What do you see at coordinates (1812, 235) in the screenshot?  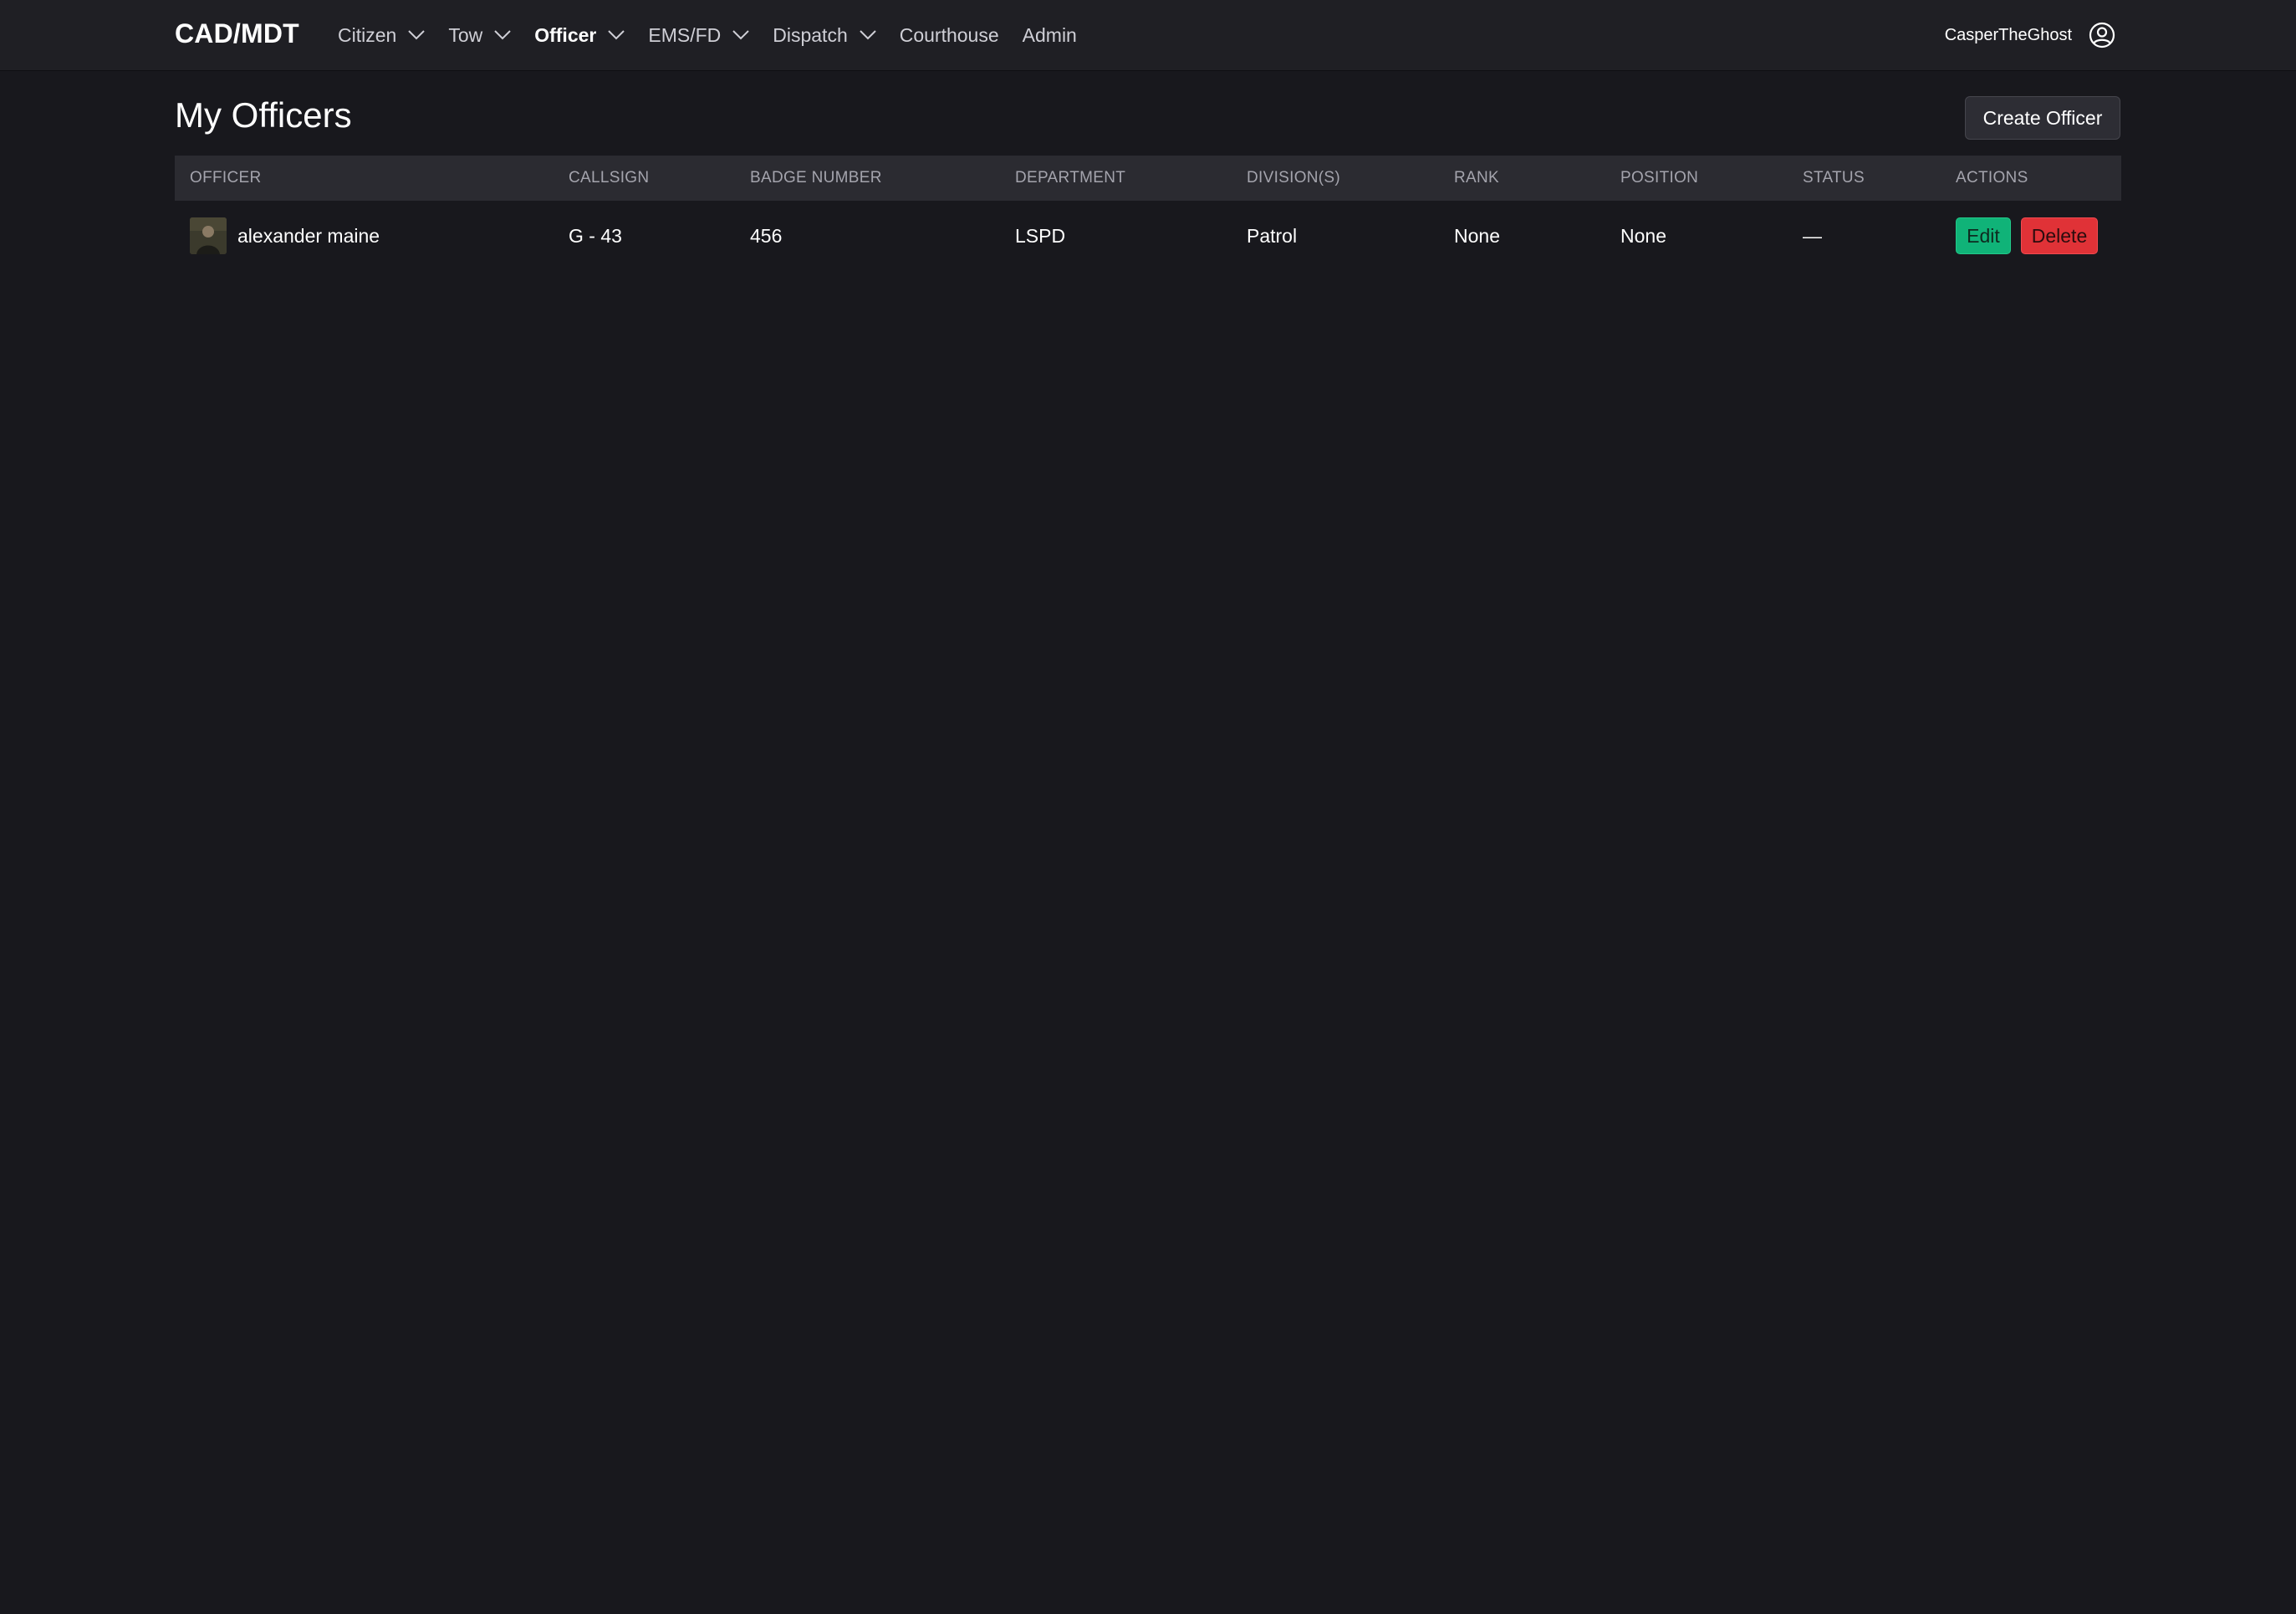 I see `status-cell: —` at bounding box center [1812, 235].